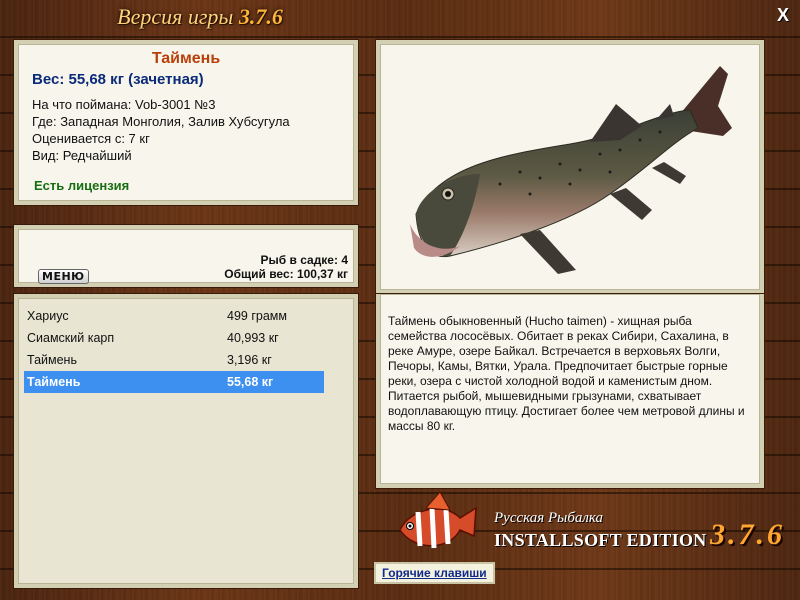 Image resolution: width=800 pixels, height=600 pixels. I want to click on list-item-weight: 3,196 кг, so click(249, 360).